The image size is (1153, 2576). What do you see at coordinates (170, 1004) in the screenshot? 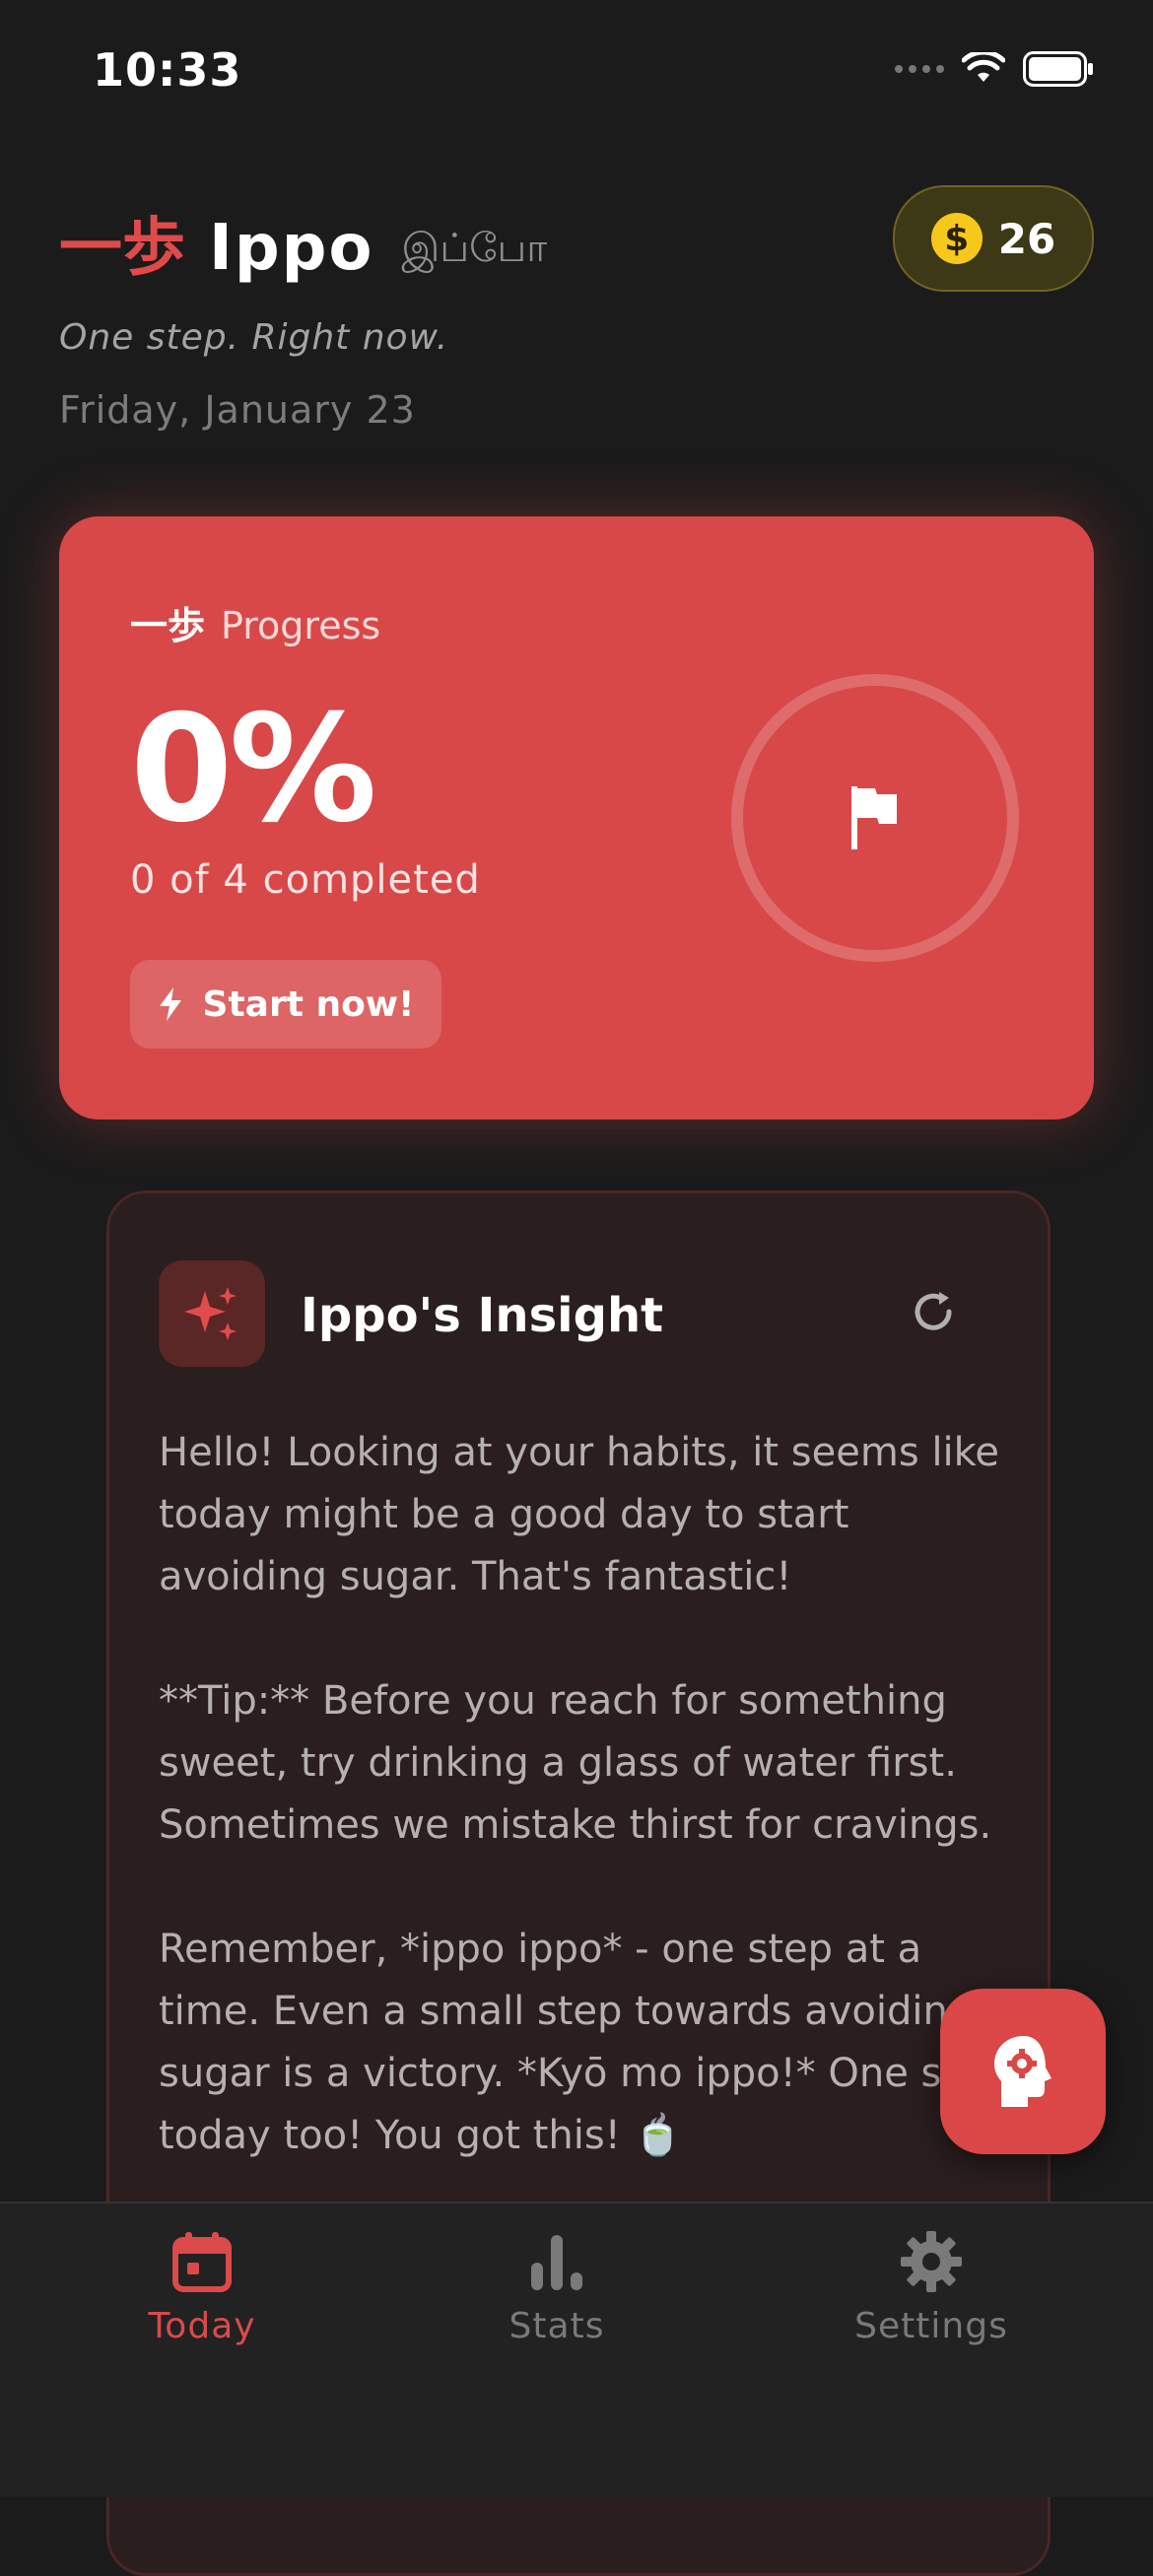
I see `lightning-icon` at bounding box center [170, 1004].